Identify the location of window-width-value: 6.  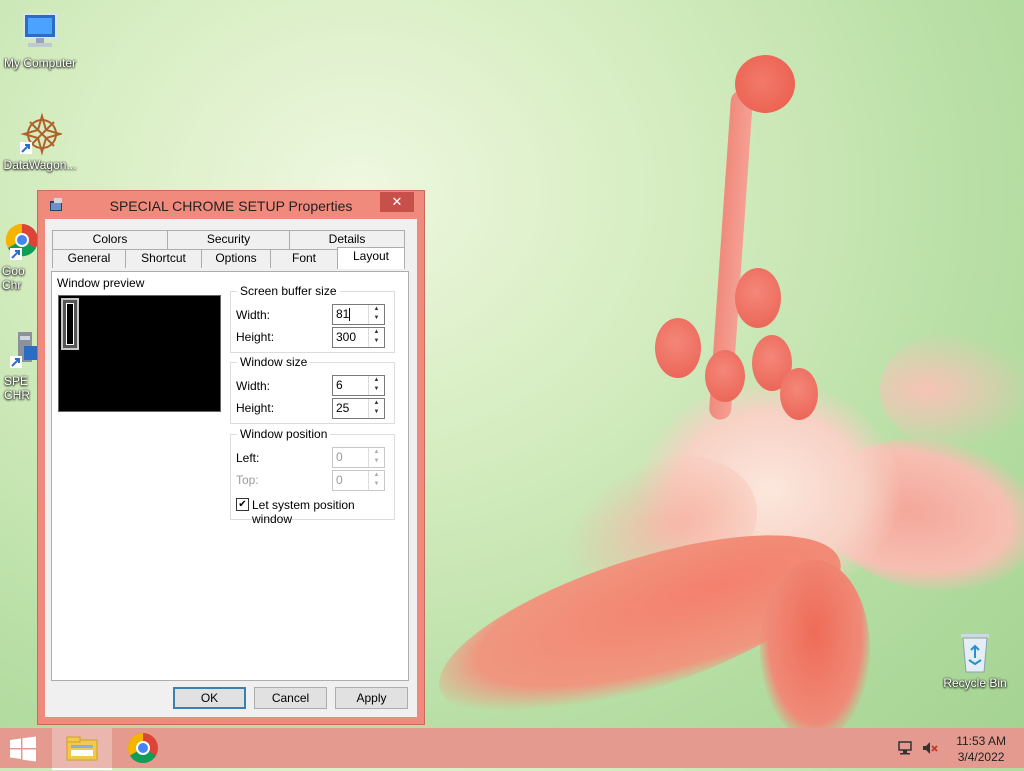
(339, 385).